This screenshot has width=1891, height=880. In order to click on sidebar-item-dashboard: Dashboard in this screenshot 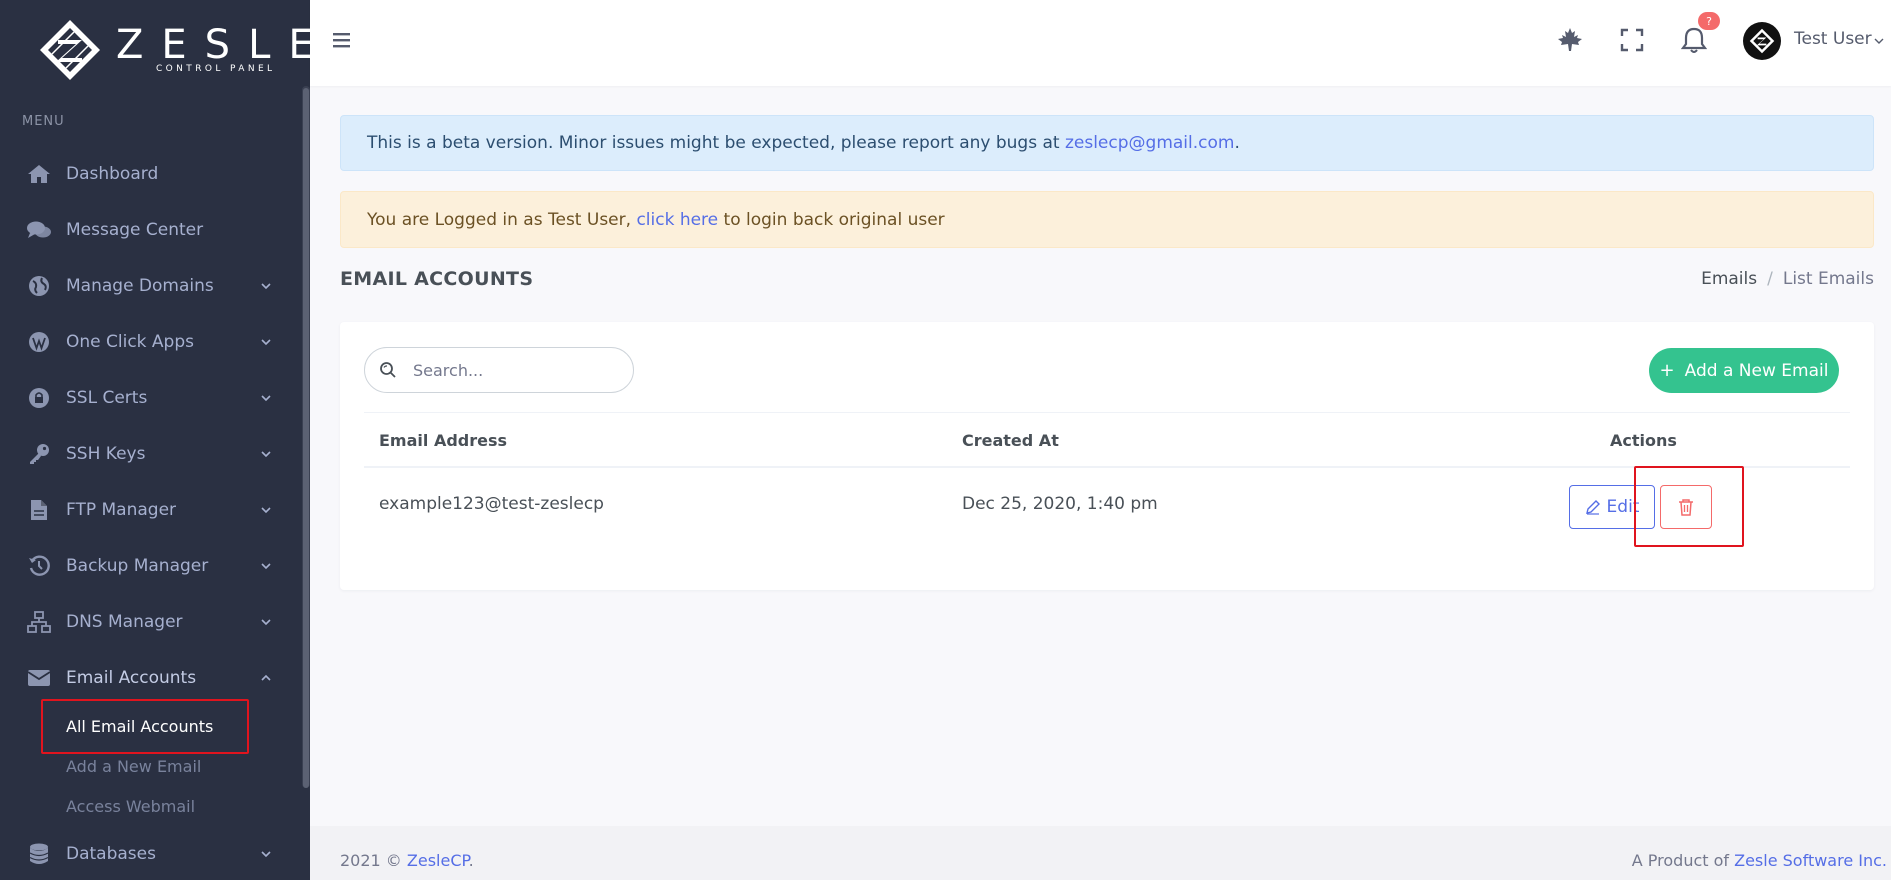, I will do `click(151, 174)`.